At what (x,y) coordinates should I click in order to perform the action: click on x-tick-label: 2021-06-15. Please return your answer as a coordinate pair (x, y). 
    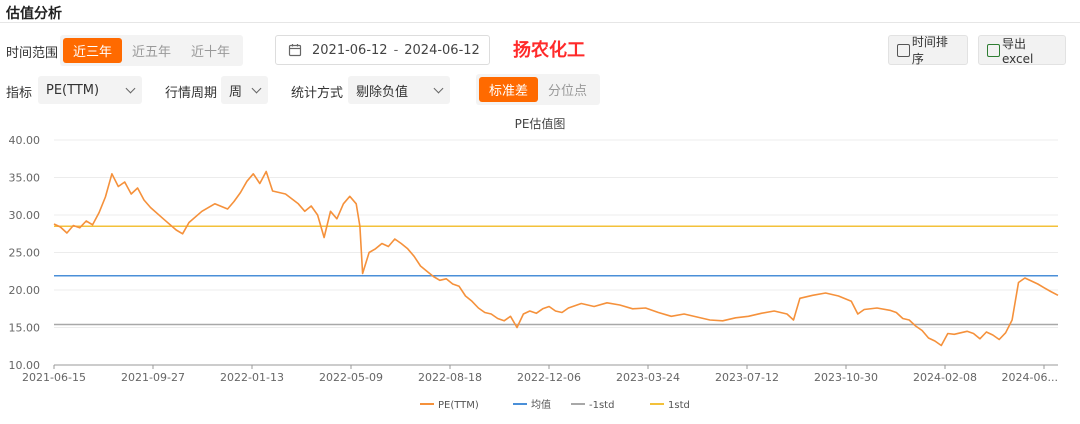
    Looking at the image, I should click on (54, 377).